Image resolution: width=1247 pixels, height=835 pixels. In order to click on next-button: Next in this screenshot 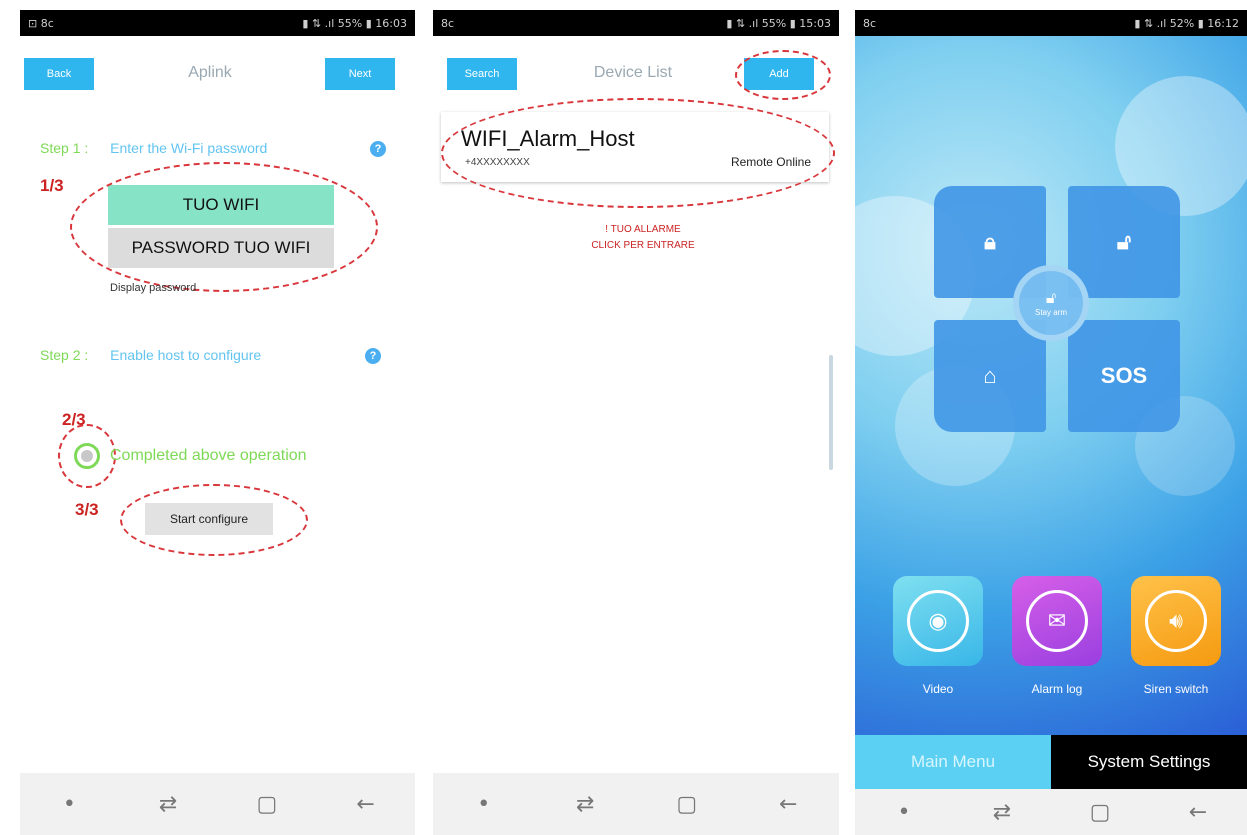, I will do `click(360, 74)`.